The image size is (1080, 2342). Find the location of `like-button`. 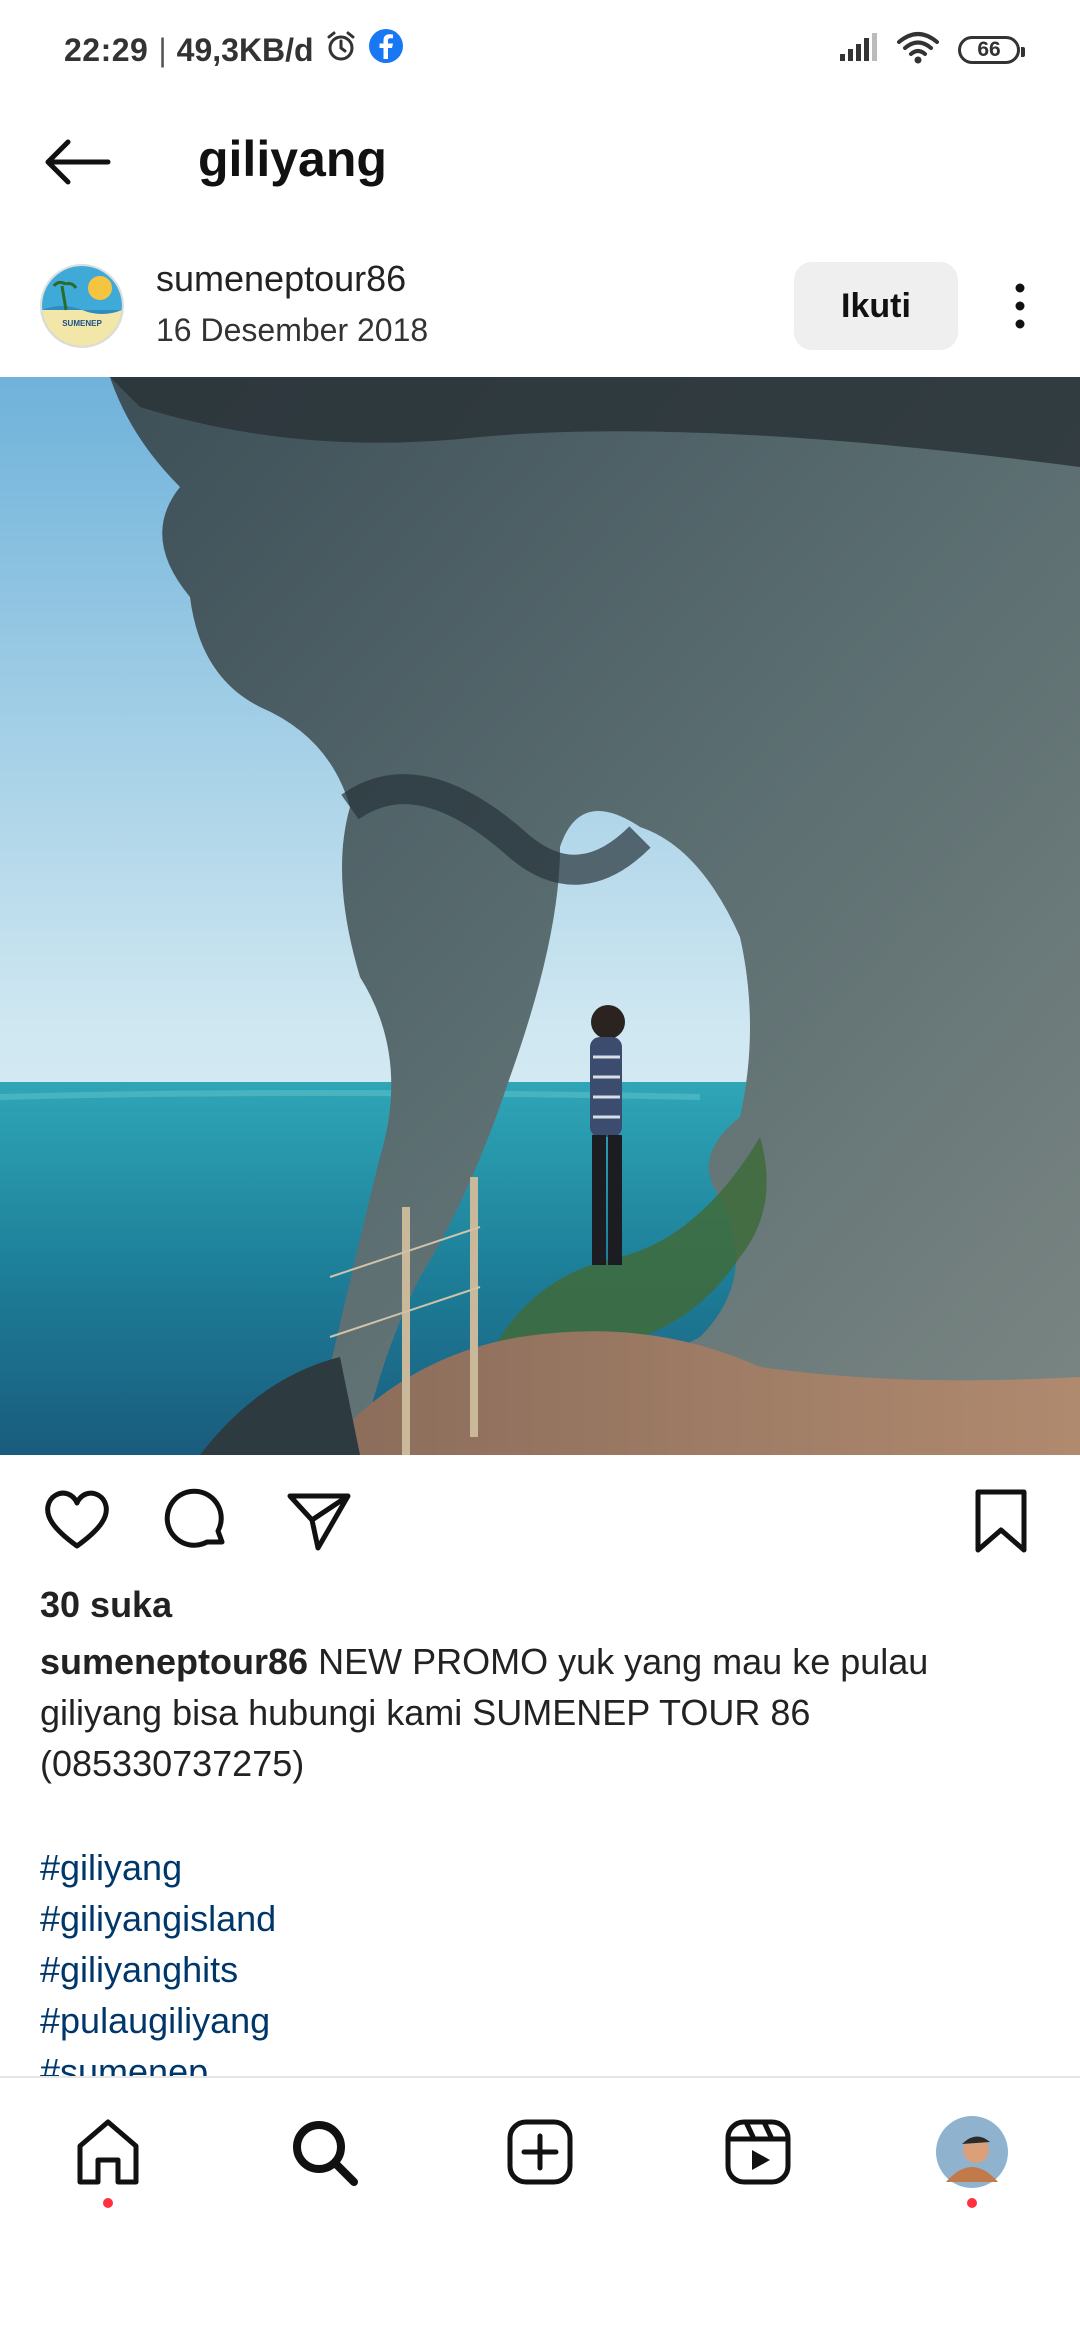

like-button is located at coordinates (77, 1521).